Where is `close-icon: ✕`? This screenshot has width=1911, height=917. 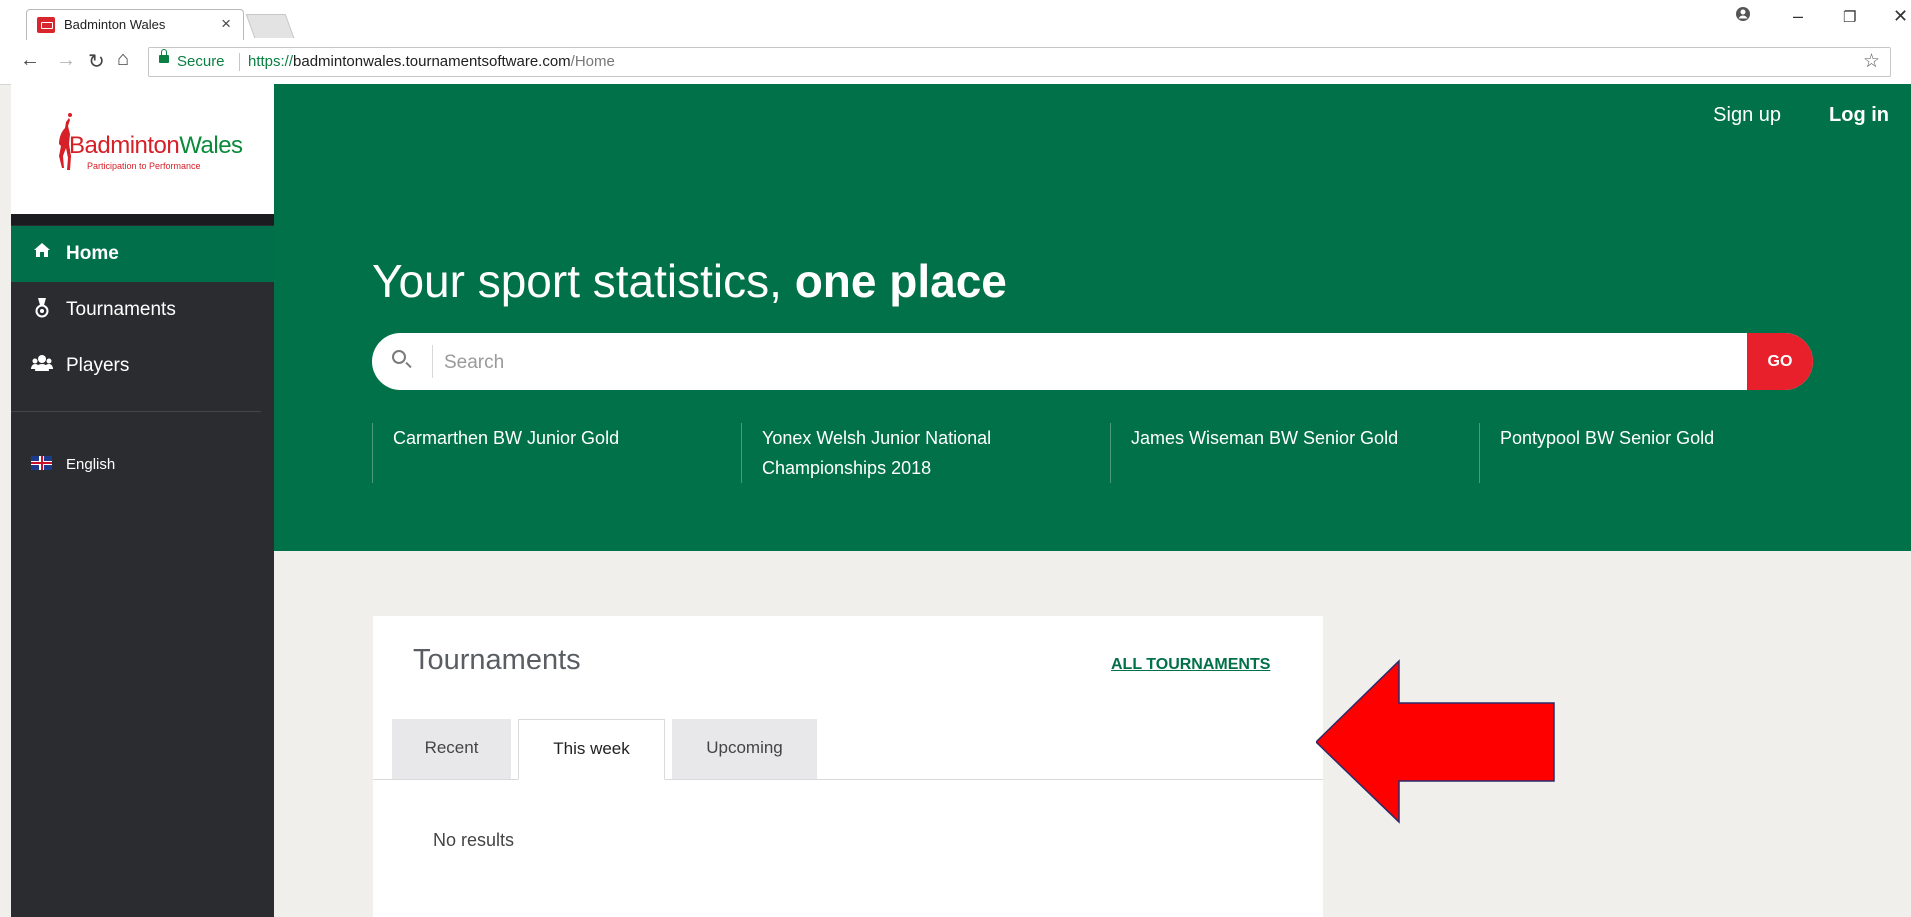 close-icon: ✕ is located at coordinates (1900, 16).